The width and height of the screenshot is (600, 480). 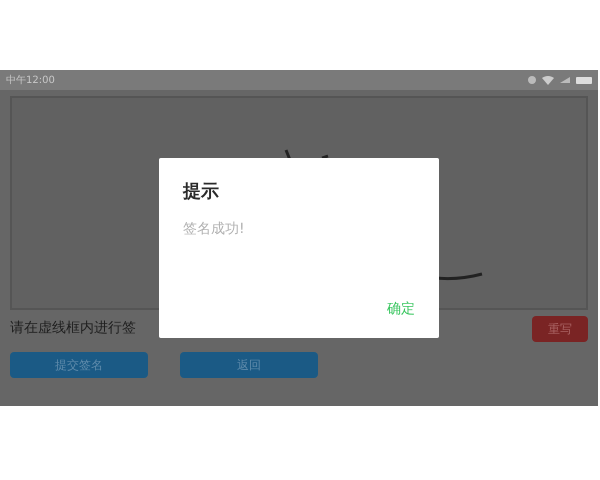 What do you see at coordinates (214, 229) in the screenshot?
I see `dialog-message: 签名成功!` at bounding box center [214, 229].